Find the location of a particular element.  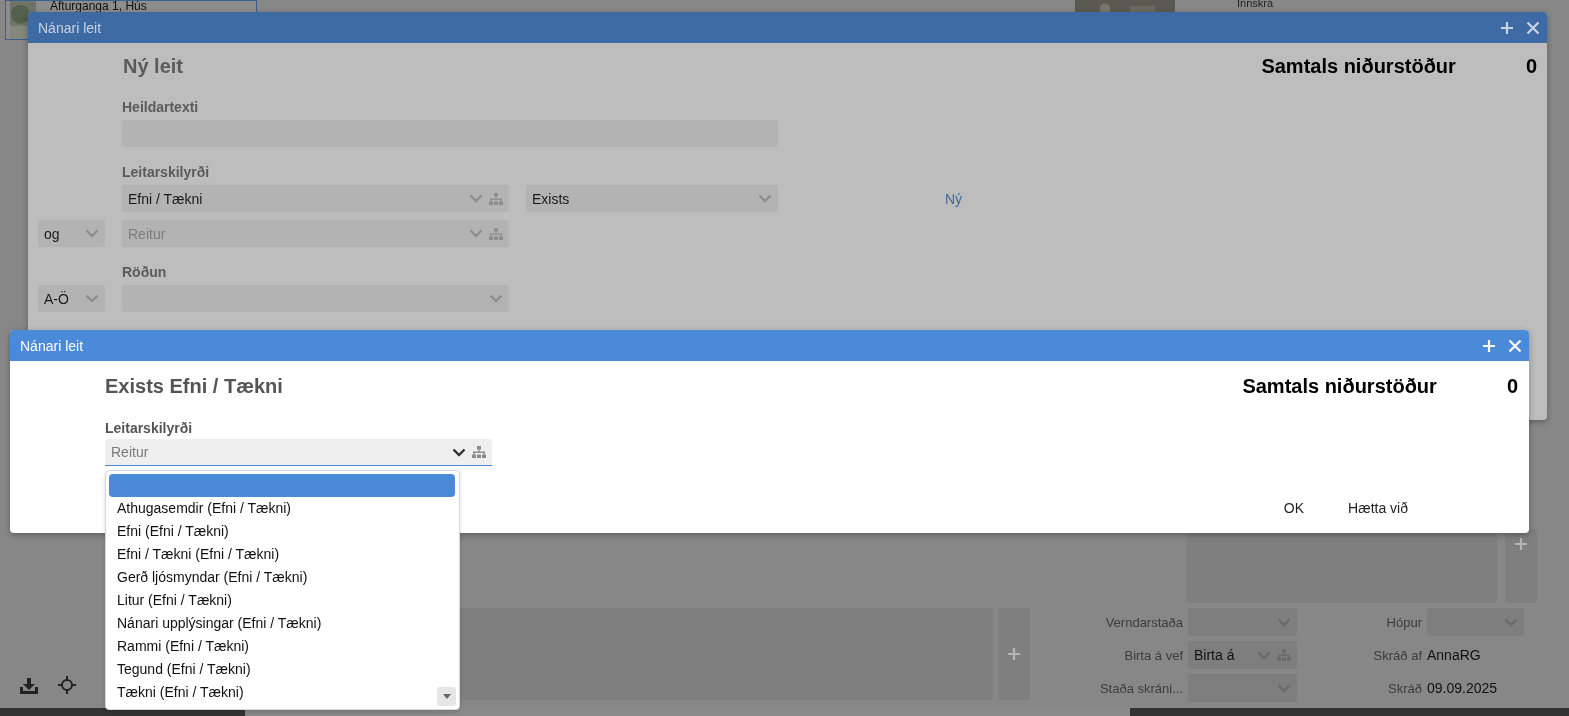

dropdown-option: Nánari upplýsingar (Efni / Tækni) is located at coordinates (271, 623).